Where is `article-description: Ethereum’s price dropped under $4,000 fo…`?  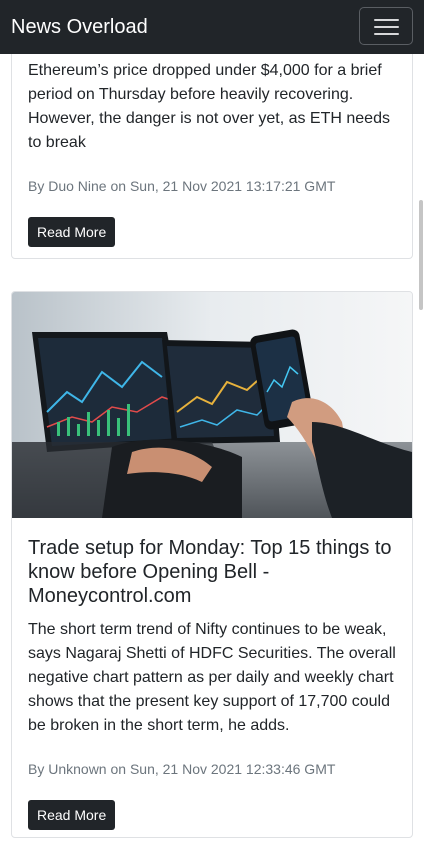 article-description: Ethereum’s price dropped under $4,000 fo… is located at coordinates (209, 106).